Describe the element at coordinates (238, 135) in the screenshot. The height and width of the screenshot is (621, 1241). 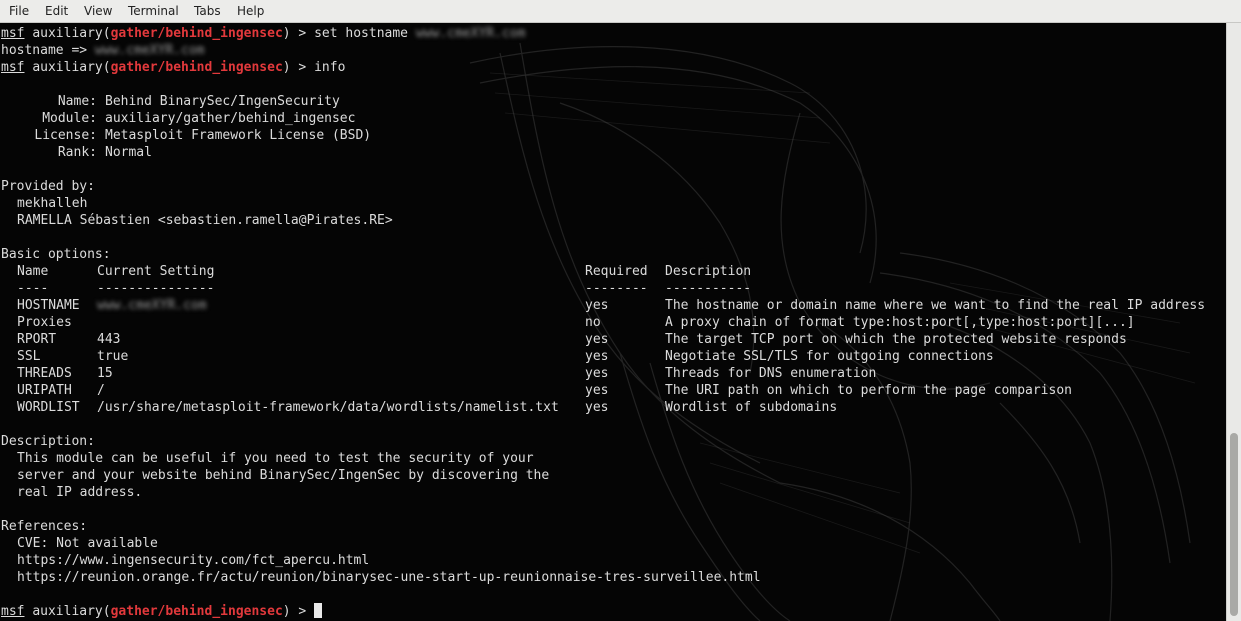
I see `info-value: Metasploit Framework License (BSD)` at that location.